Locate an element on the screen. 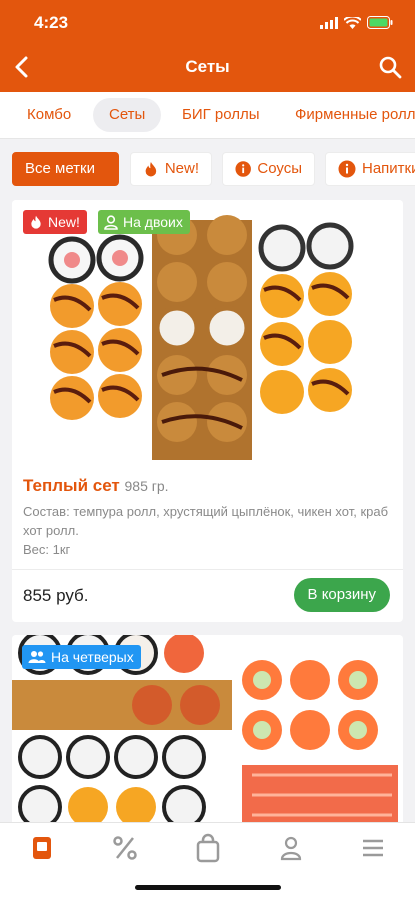  status-icons is located at coordinates (356, 22).